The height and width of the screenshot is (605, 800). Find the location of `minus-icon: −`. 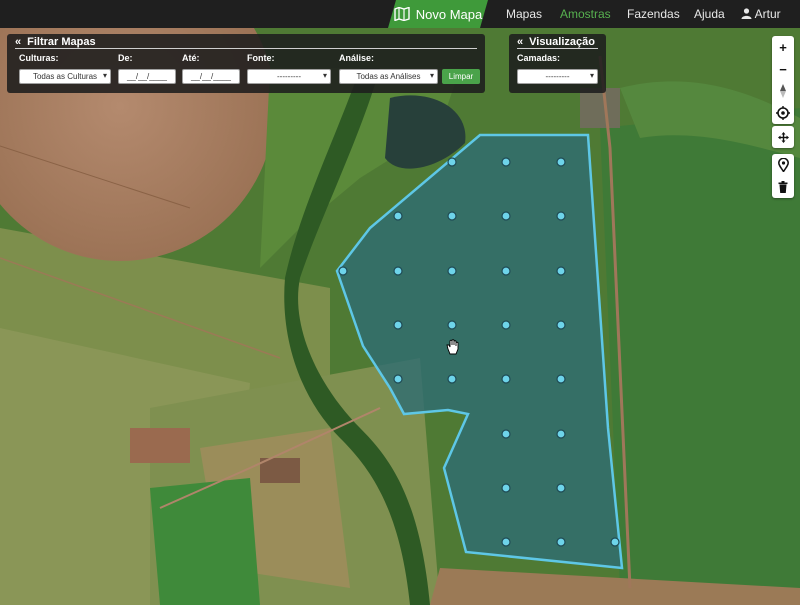

minus-icon: − is located at coordinates (783, 69).